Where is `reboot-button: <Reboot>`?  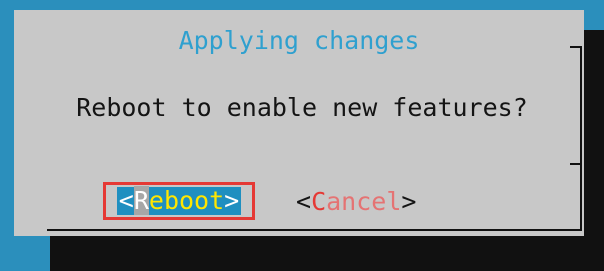
reboot-button: <Reboot> is located at coordinates (179, 201).